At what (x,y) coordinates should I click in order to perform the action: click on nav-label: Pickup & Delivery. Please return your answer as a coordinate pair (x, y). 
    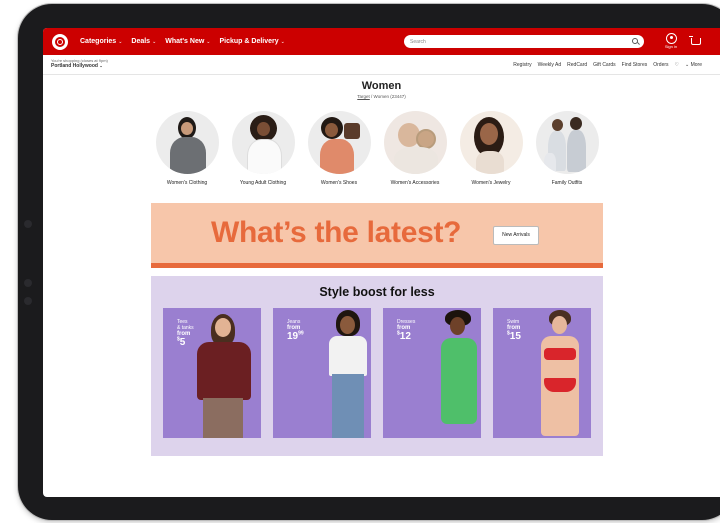
    Looking at the image, I should click on (249, 41).